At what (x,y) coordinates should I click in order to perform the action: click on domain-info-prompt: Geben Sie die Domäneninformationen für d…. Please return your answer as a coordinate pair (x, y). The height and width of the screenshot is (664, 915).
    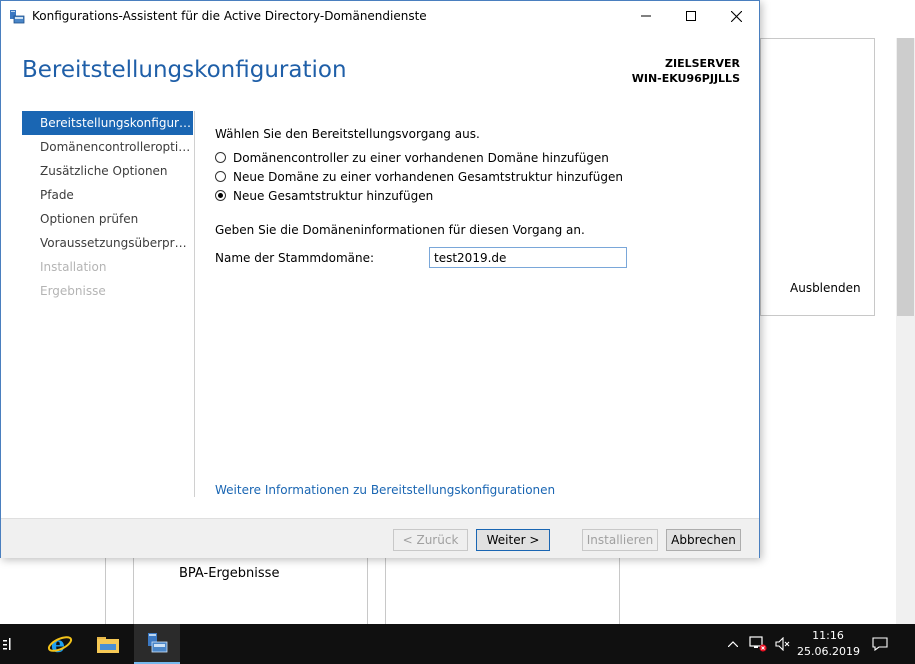
    Looking at the image, I should click on (400, 230).